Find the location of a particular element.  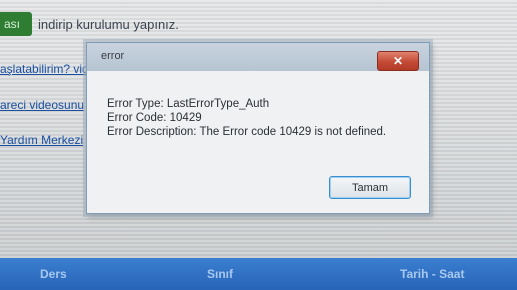

close-button: ✕ is located at coordinates (398, 61).